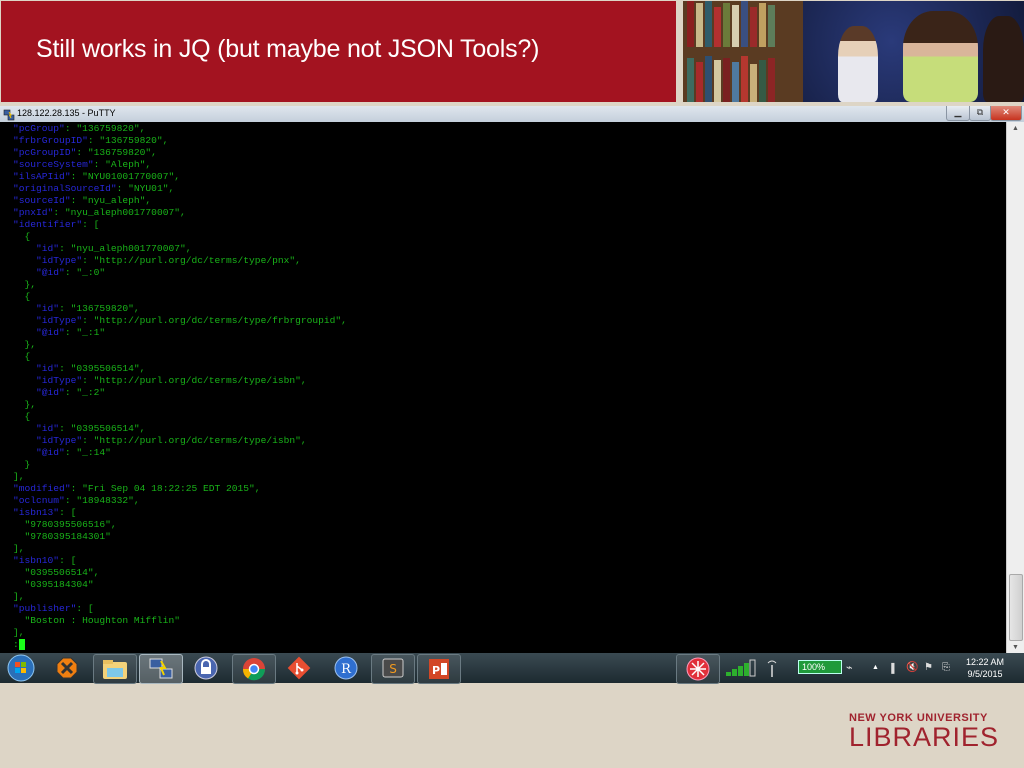 The width and height of the screenshot is (1024, 768). Describe the element at coordinates (42, 176) in the screenshot. I see `json-key: "ilsAPIid"` at that location.